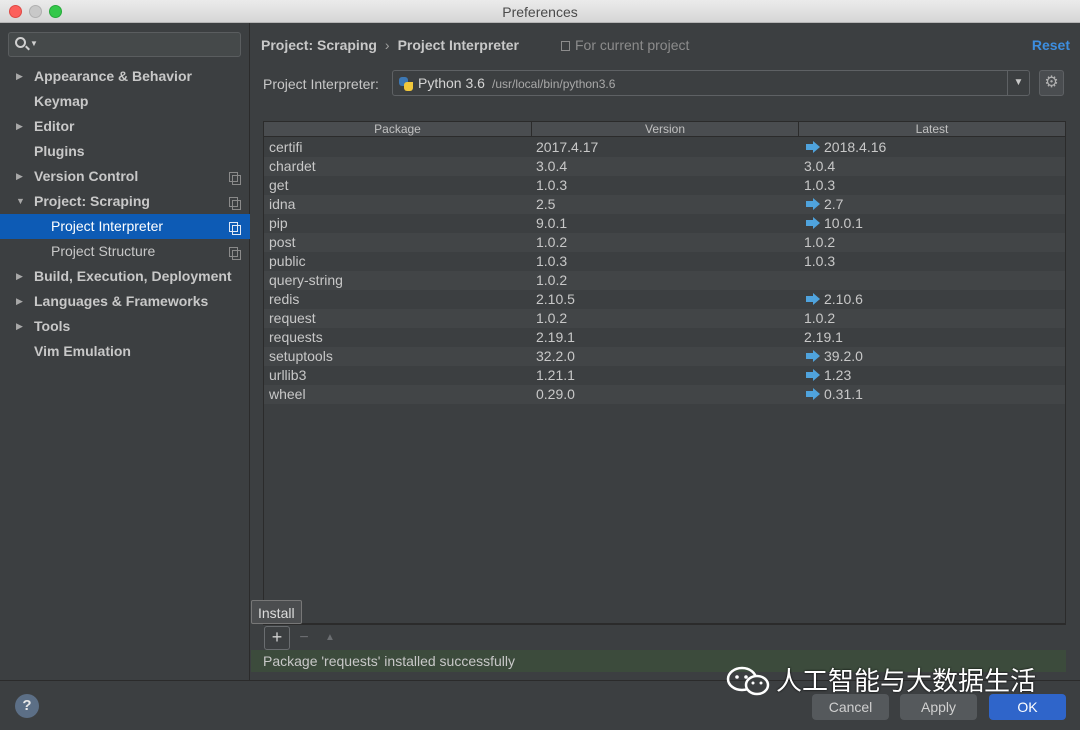 This screenshot has width=1080, height=730. I want to click on sidebar-item-plugins: Plugins, so click(125, 151).